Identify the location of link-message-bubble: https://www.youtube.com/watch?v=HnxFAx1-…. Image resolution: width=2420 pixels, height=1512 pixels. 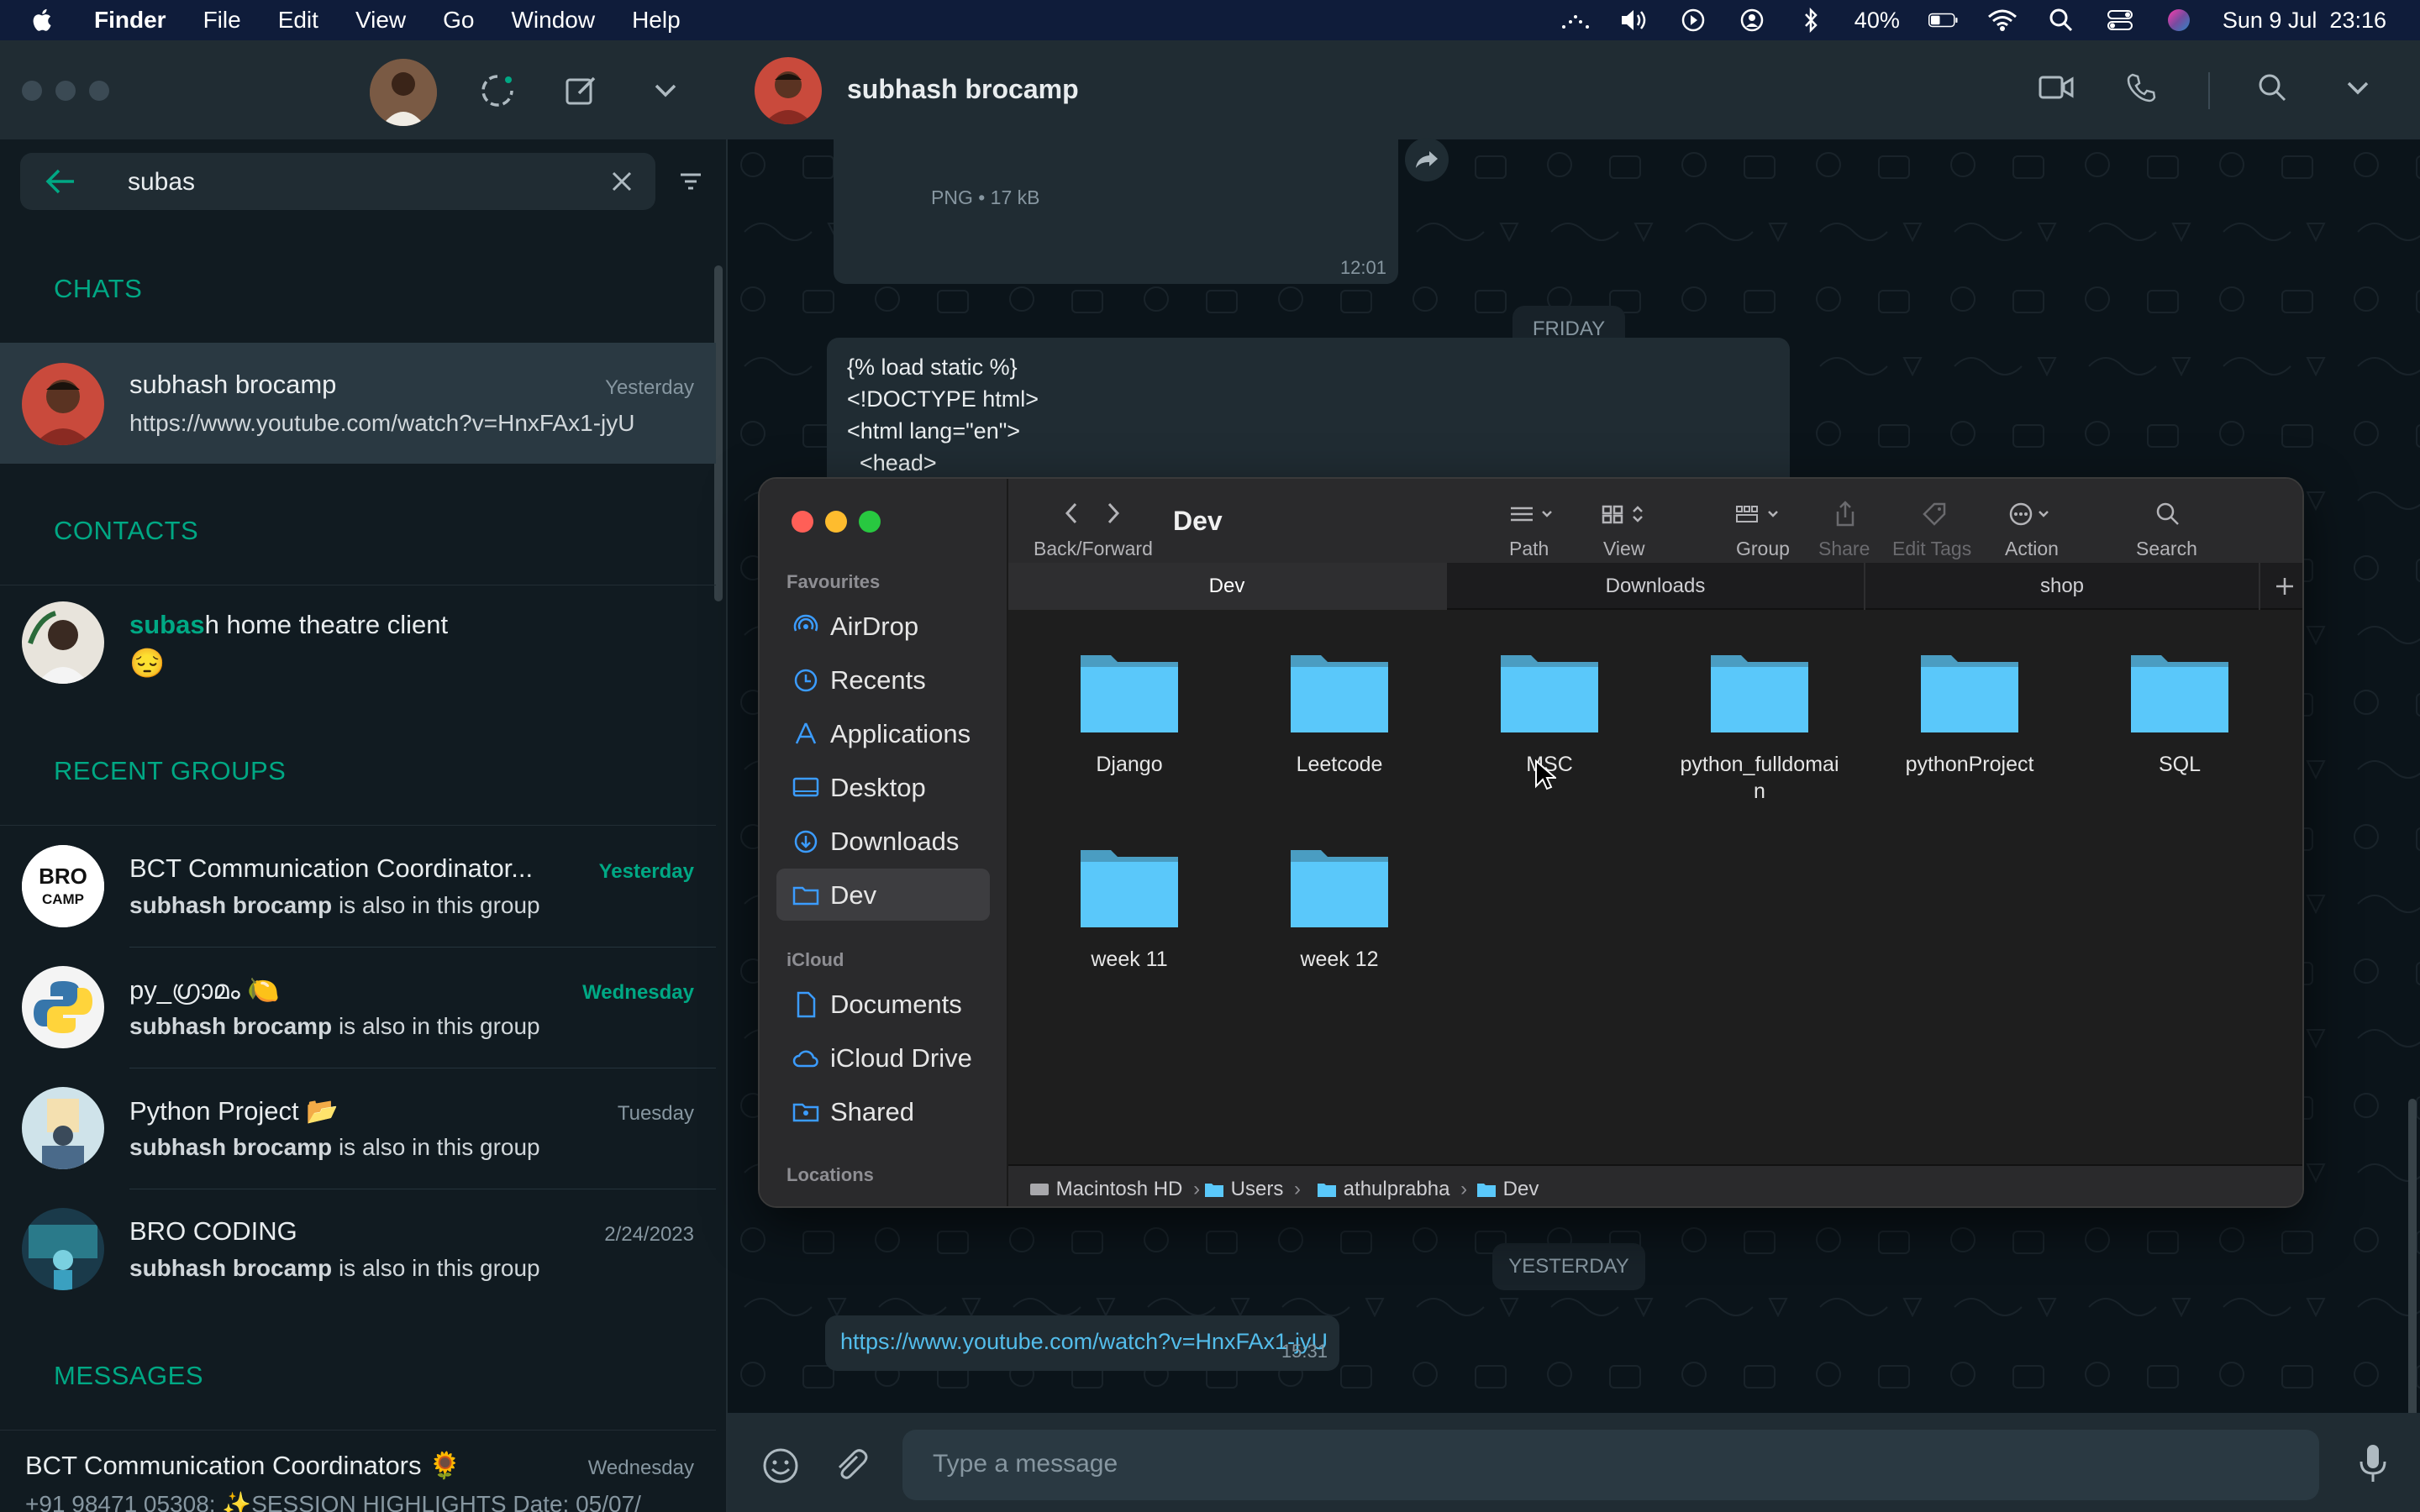
(1082, 1343).